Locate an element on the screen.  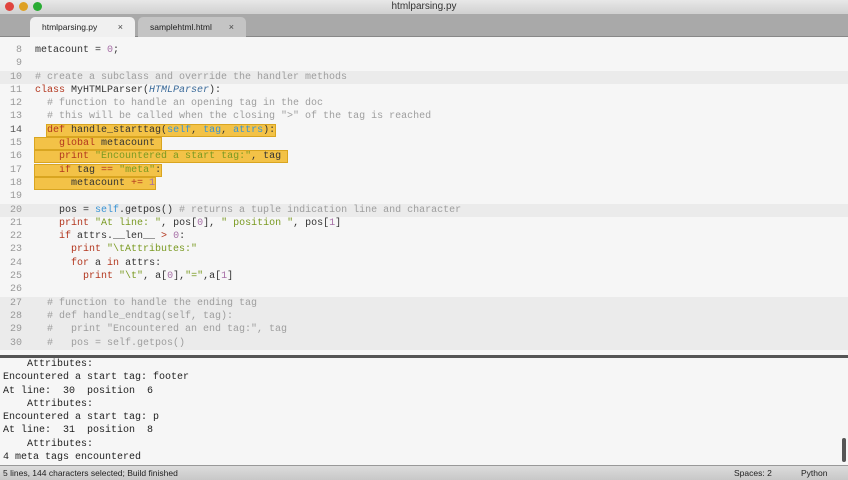
code-line: 8 metacount = 0; is located at coordinates (424, 50).